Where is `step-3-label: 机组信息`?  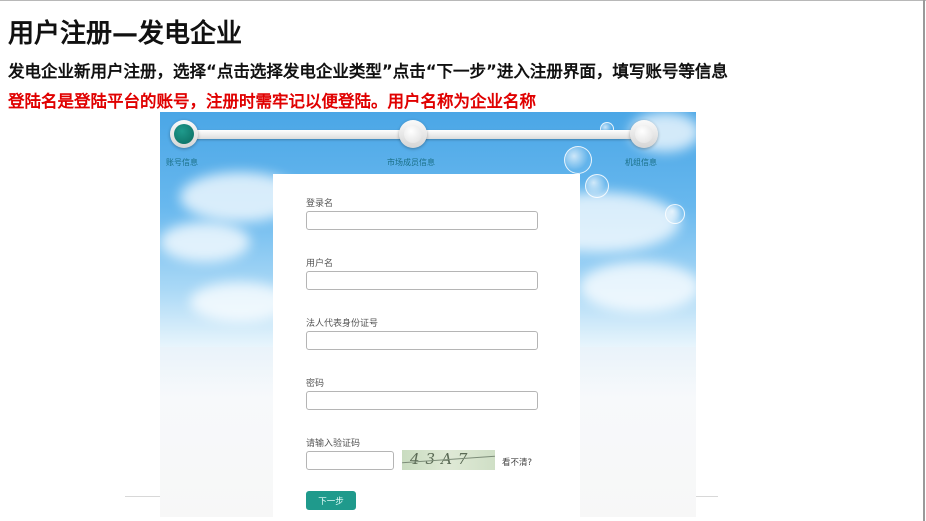
step-3-label: 机组信息 is located at coordinates (641, 162).